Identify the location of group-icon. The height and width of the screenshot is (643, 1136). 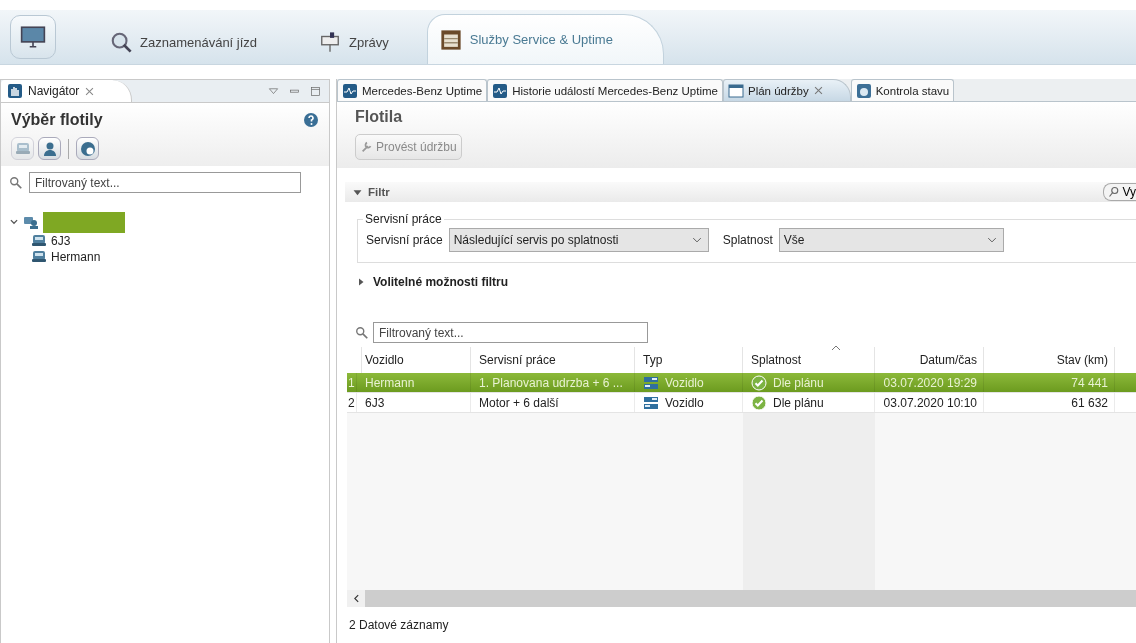
(87, 148).